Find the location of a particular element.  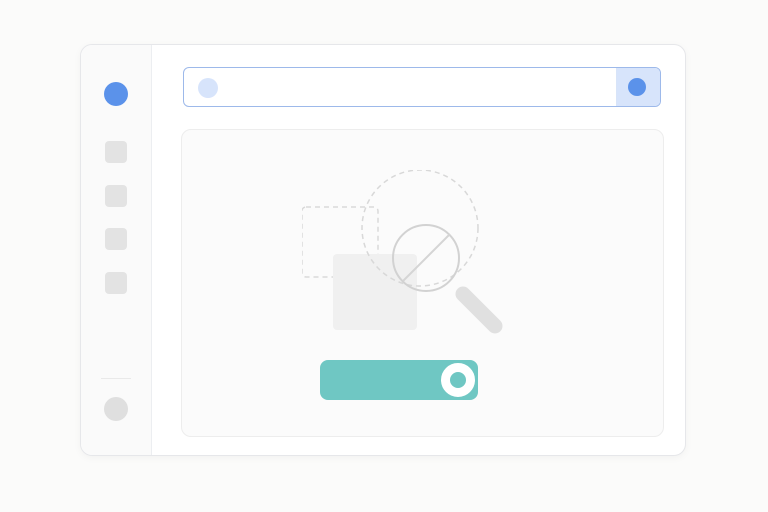

empty-state-illustration is located at coordinates (402, 252).